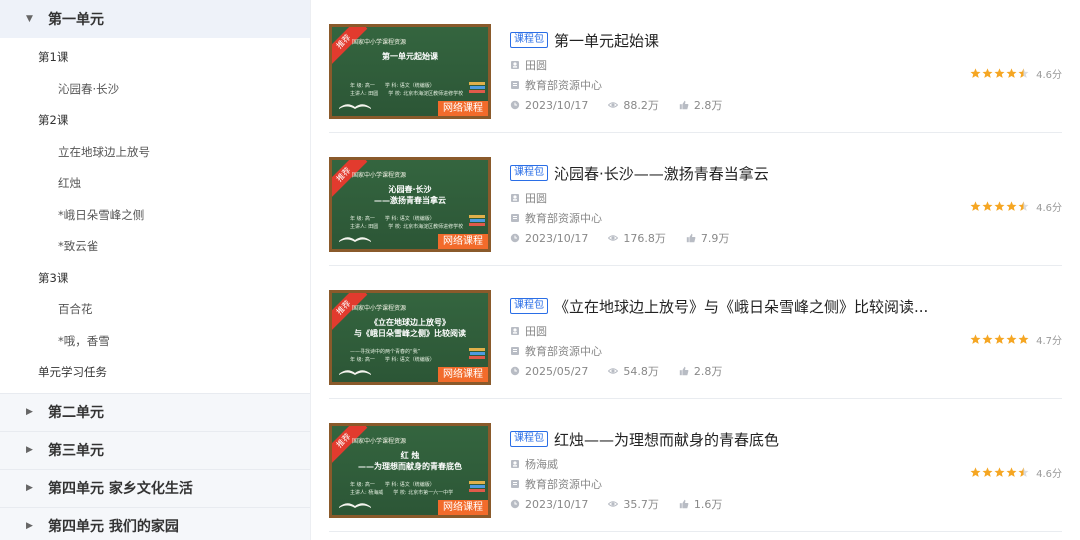  Describe the element at coordinates (155, 121) in the screenshot. I see `lesson-2: 第2课` at that location.